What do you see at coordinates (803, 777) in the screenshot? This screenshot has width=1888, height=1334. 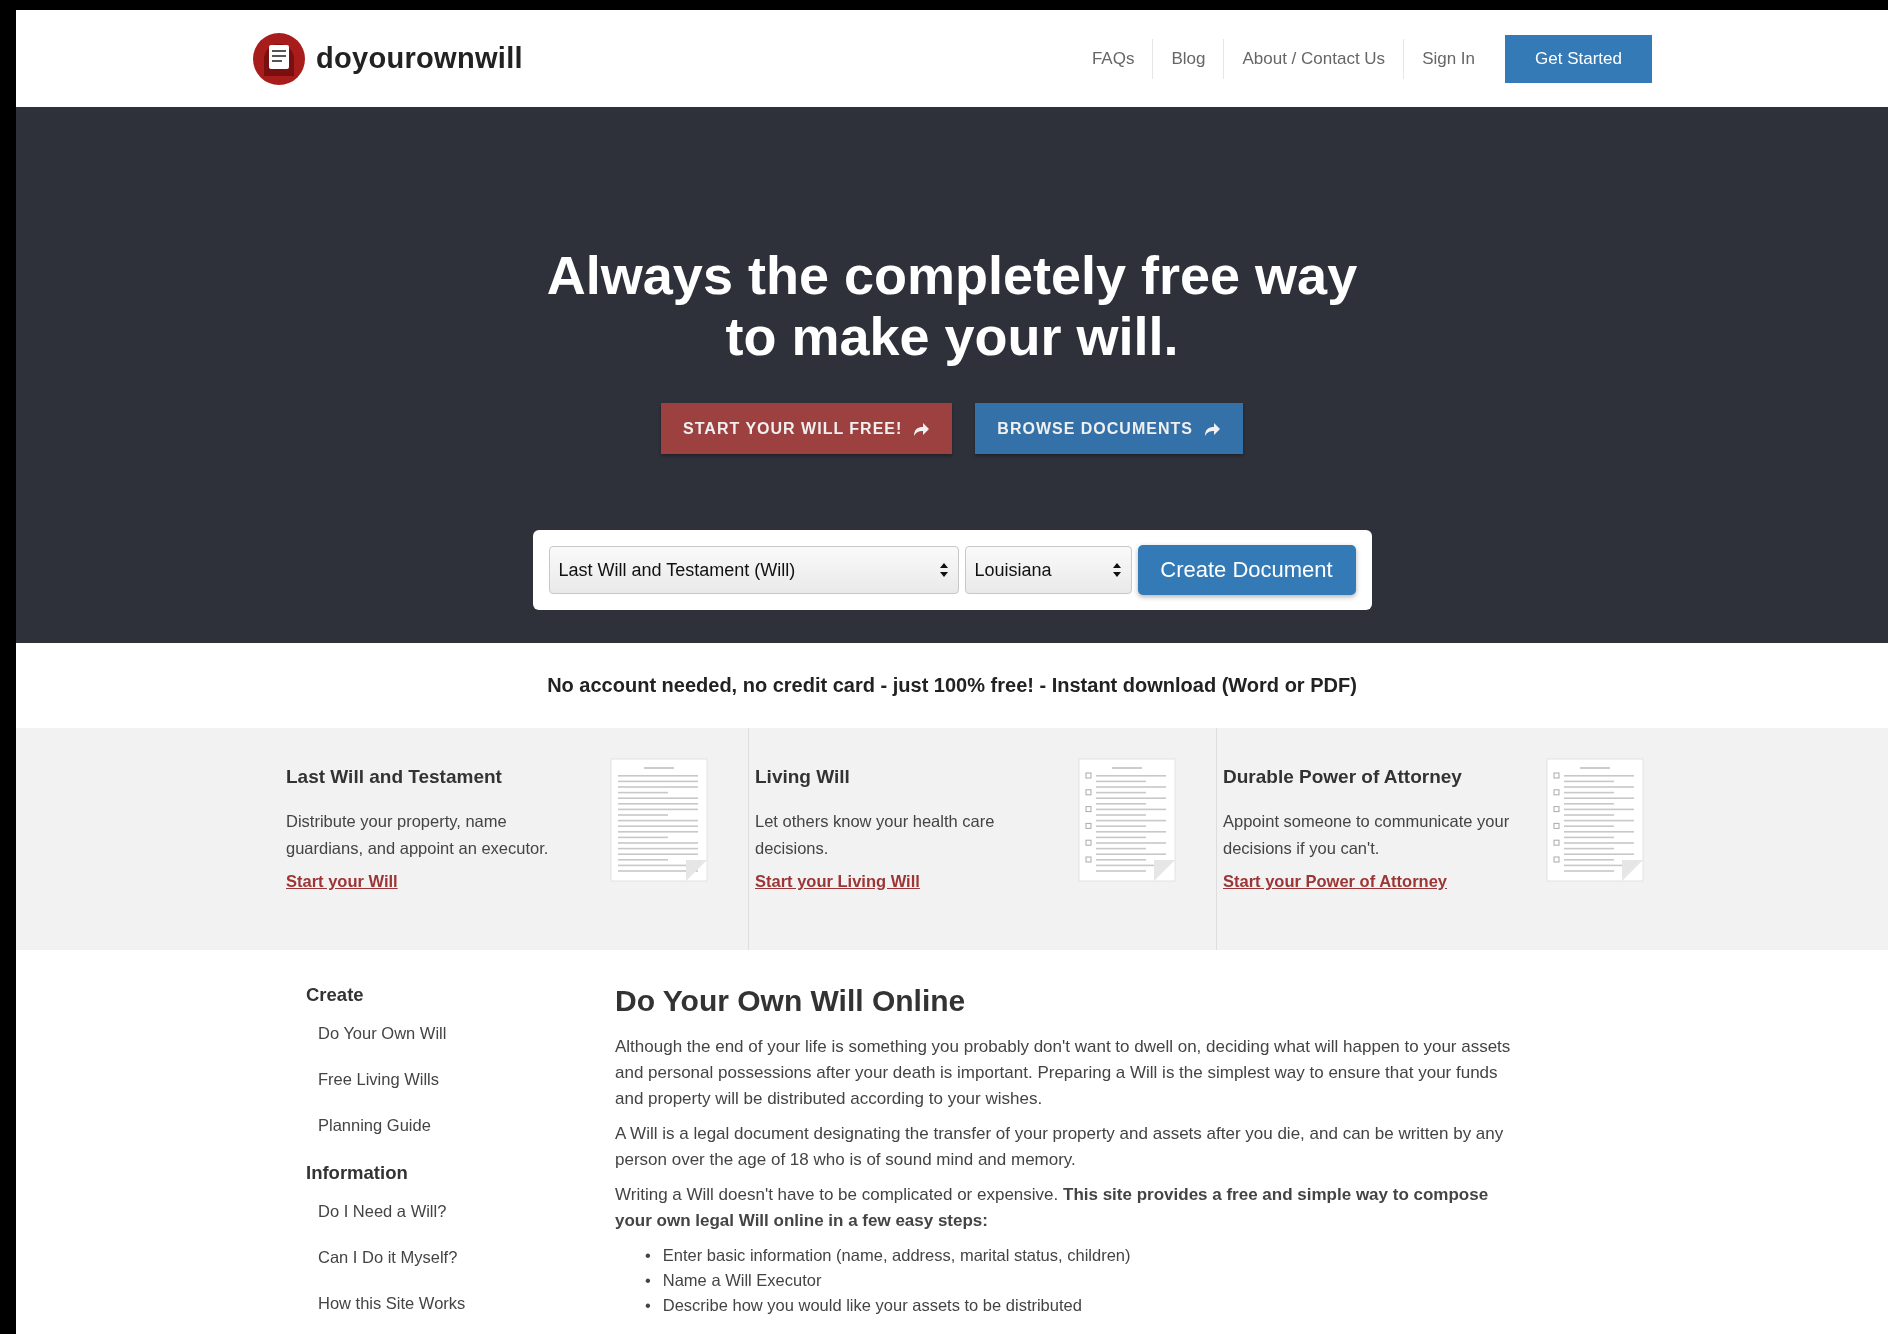 I see `card-title: Living Will` at bounding box center [803, 777].